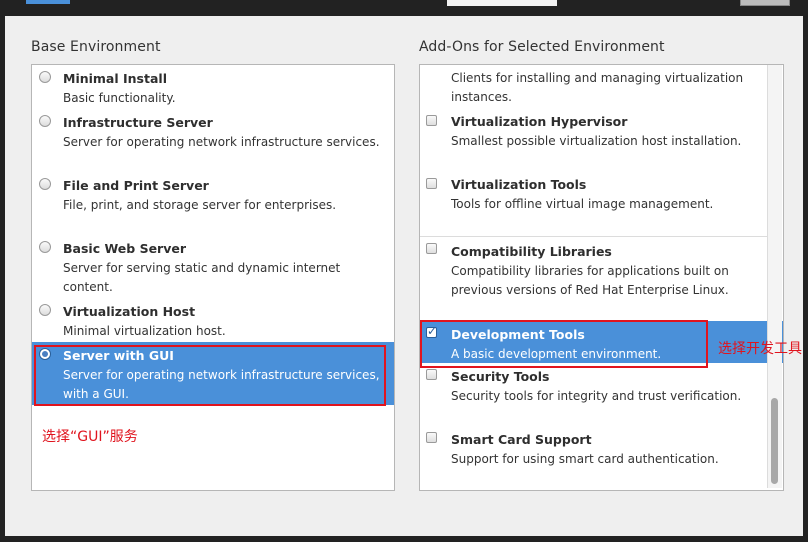 This screenshot has height=542, width=808. What do you see at coordinates (144, 331) in the screenshot?
I see `env-description: Minimal virtualization host.` at bounding box center [144, 331].